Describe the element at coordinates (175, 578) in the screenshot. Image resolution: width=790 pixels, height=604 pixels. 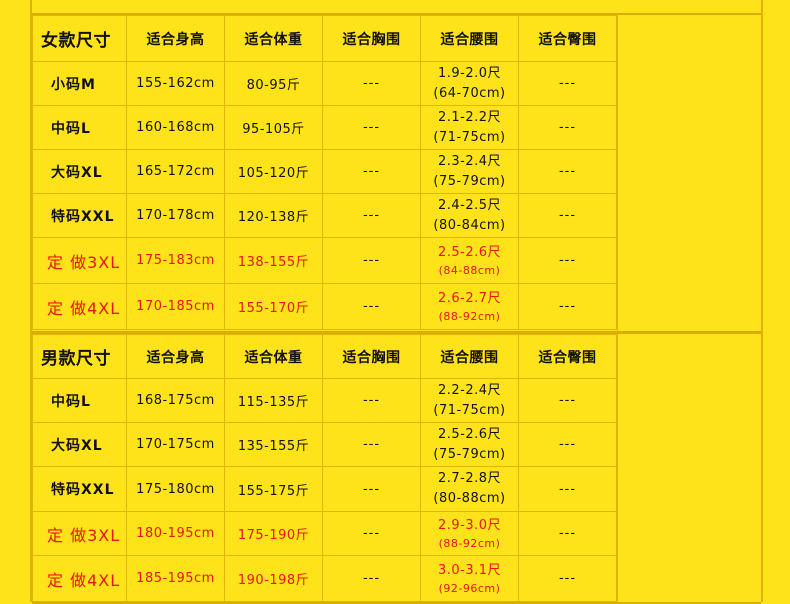
I see `height-value: 185-195cm` at that location.